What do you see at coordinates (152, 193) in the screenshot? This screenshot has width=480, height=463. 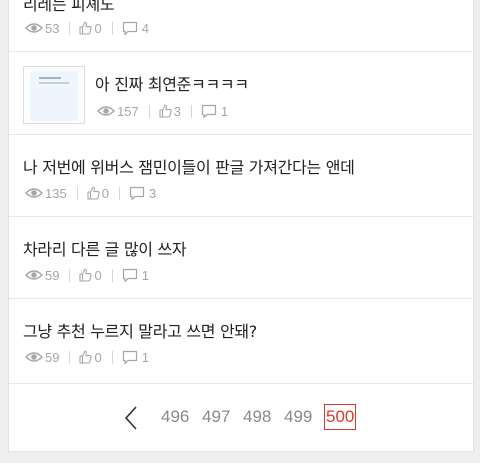 I see `comment-count-value: 3` at bounding box center [152, 193].